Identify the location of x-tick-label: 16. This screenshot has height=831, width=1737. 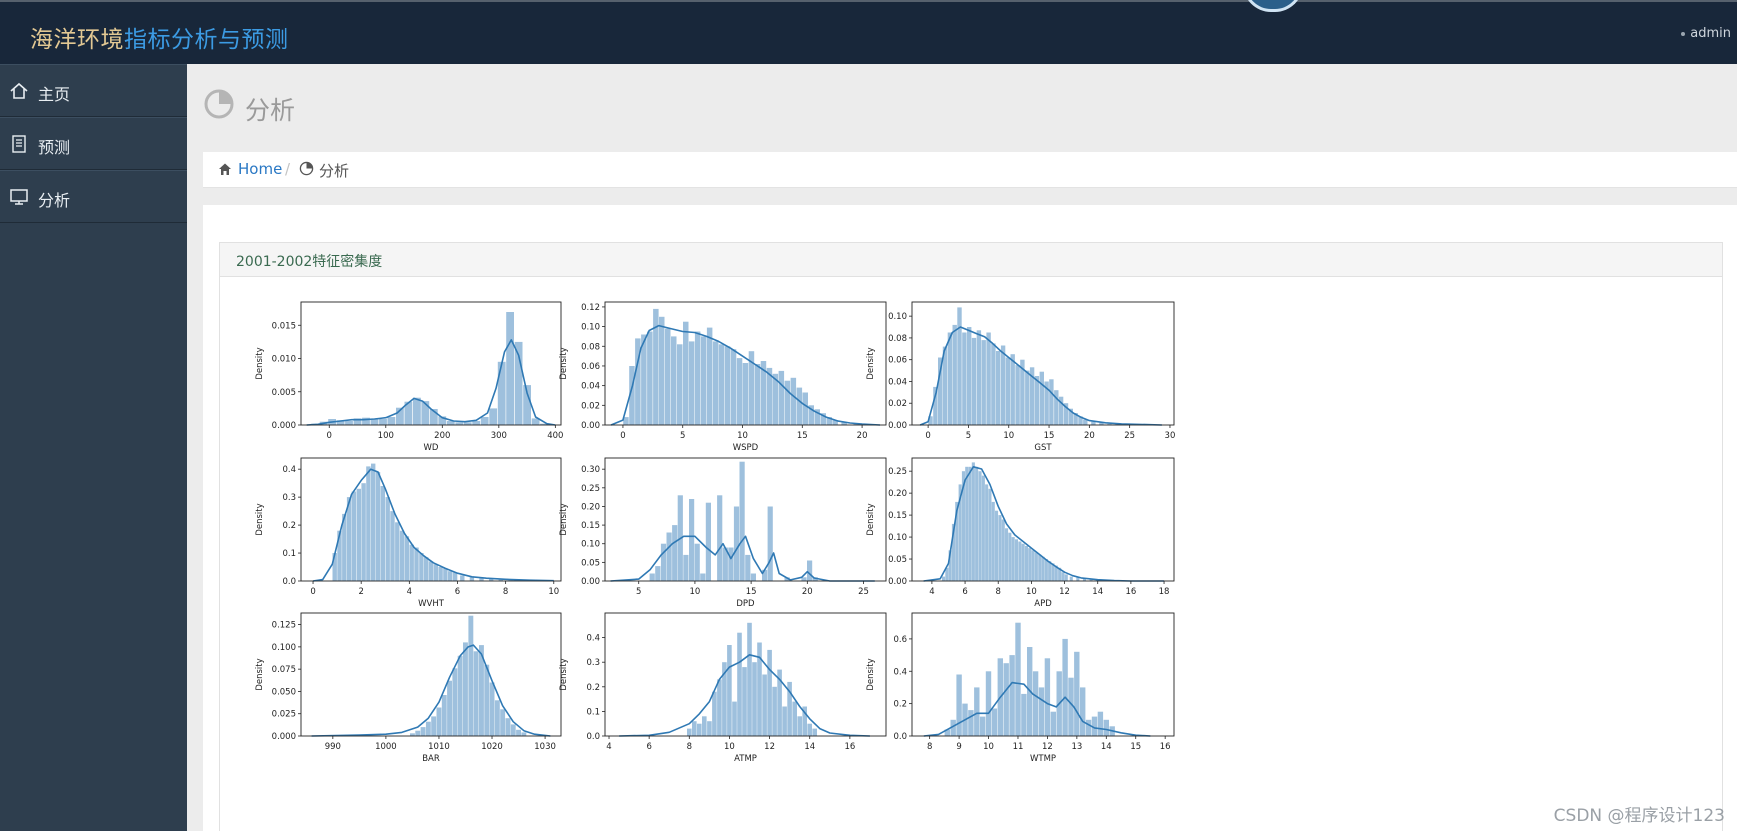
(849, 747).